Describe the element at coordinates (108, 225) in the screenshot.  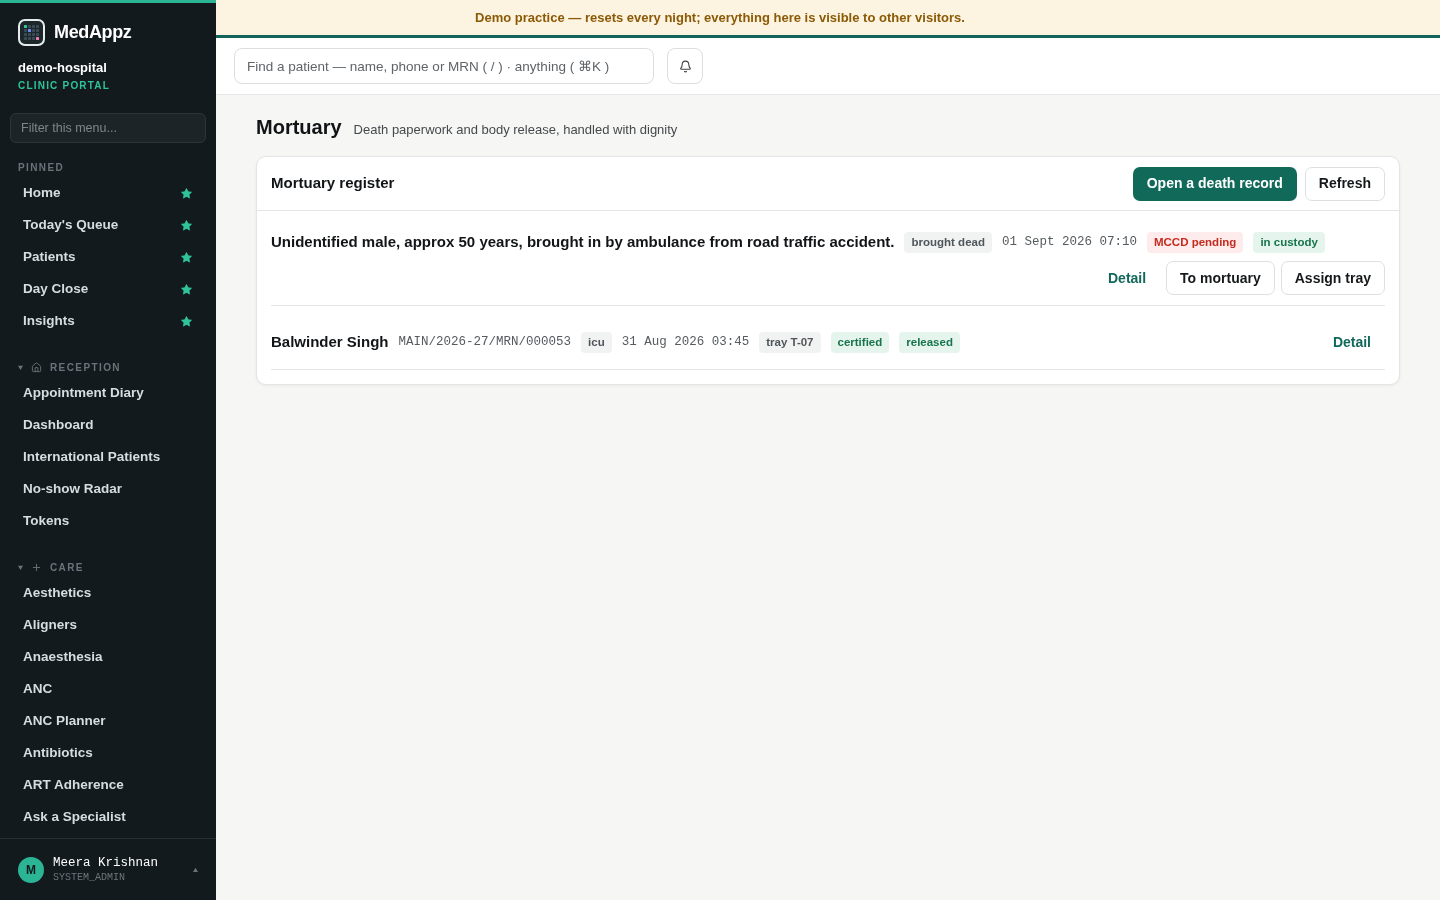
I see `nav-item: Today's Queue` at that location.